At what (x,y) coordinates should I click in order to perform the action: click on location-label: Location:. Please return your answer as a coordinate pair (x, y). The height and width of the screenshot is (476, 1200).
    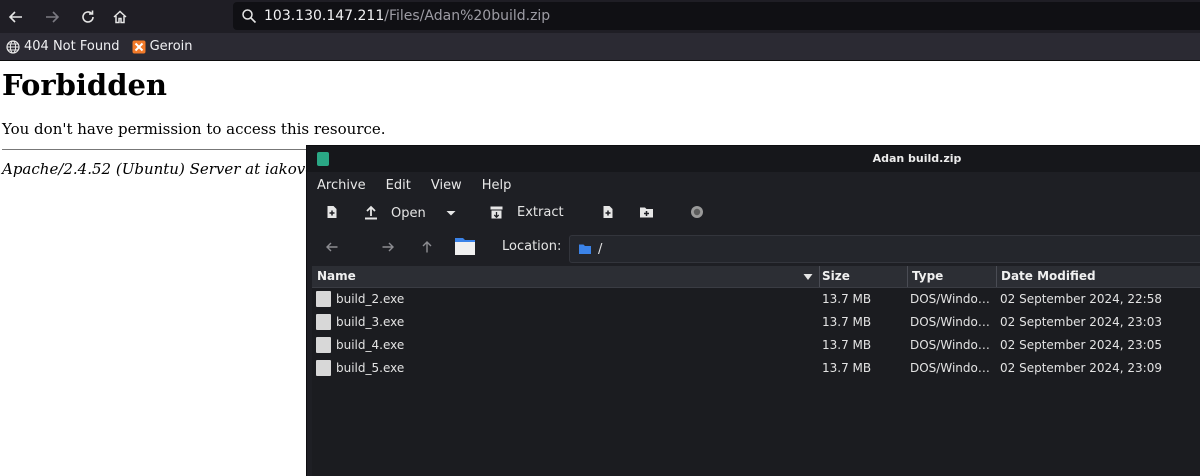
    Looking at the image, I should click on (532, 246).